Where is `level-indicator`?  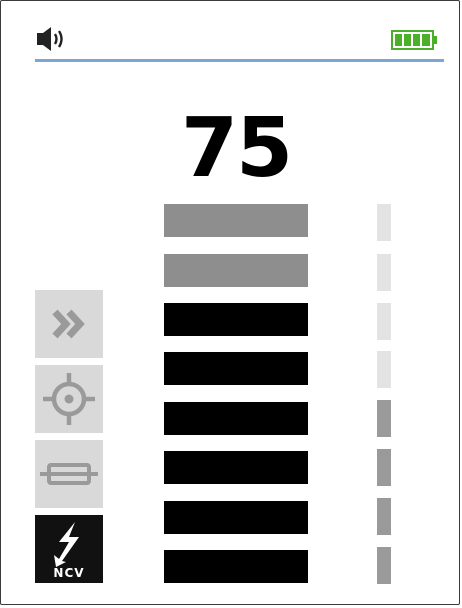
level-indicator is located at coordinates (385, 304).